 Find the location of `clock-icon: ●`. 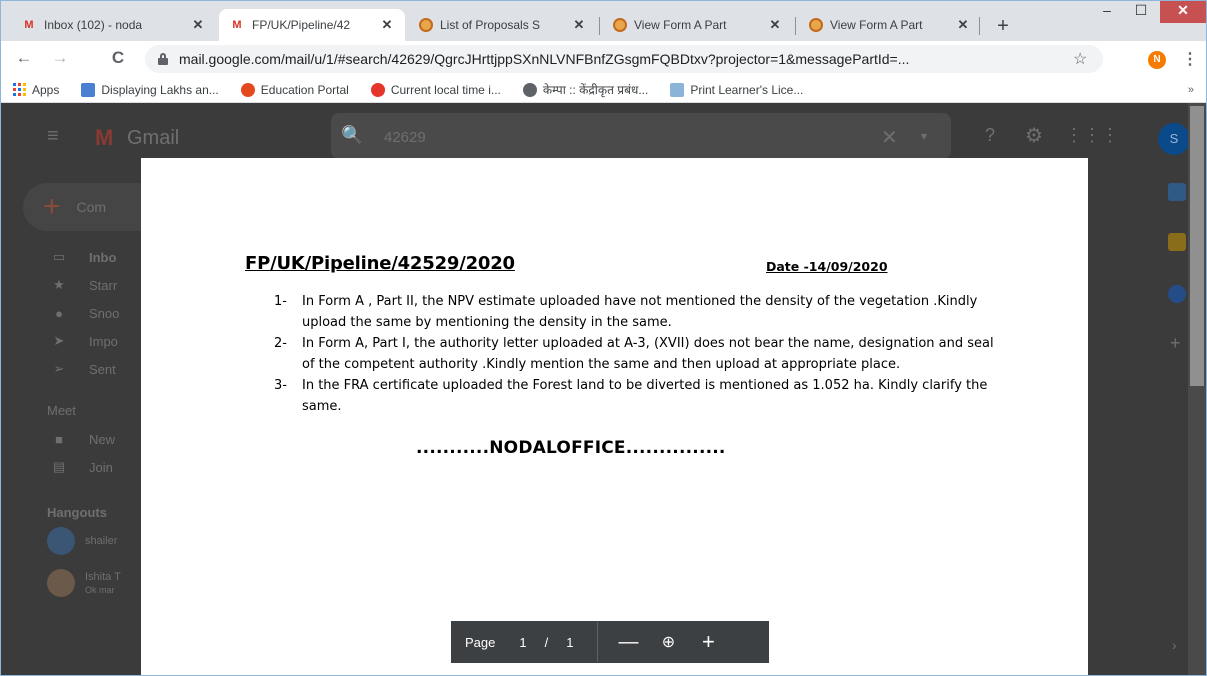

clock-icon: ● is located at coordinates (59, 313).